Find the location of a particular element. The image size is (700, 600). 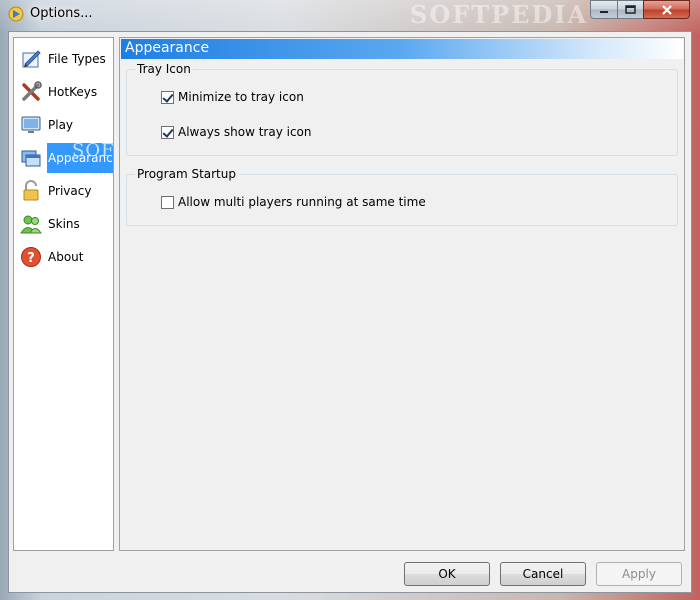

ok-button: OK is located at coordinates (447, 574).